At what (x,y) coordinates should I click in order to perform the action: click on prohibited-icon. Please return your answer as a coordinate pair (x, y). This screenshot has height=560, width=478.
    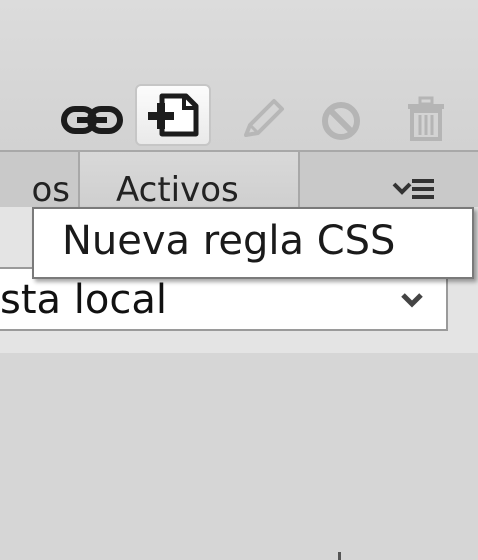
    Looking at the image, I should click on (341, 121).